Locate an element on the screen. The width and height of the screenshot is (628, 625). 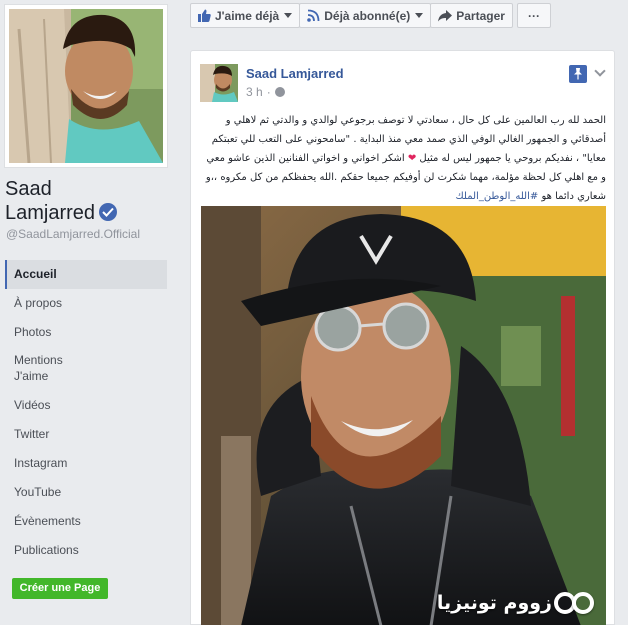
verified-badge-icon is located at coordinates (108, 212).